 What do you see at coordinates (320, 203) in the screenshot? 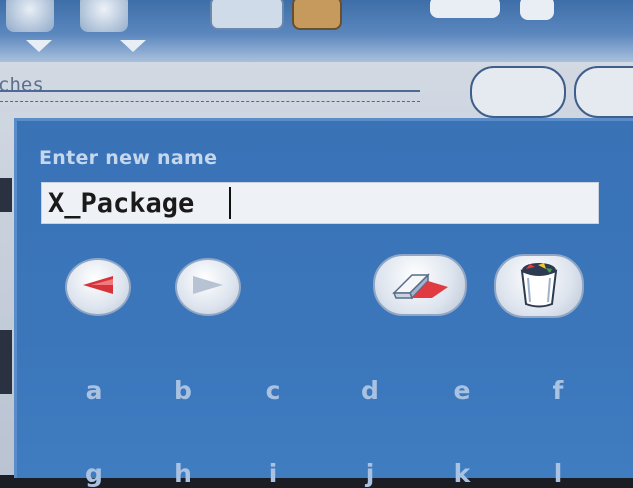
I see `name-input` at bounding box center [320, 203].